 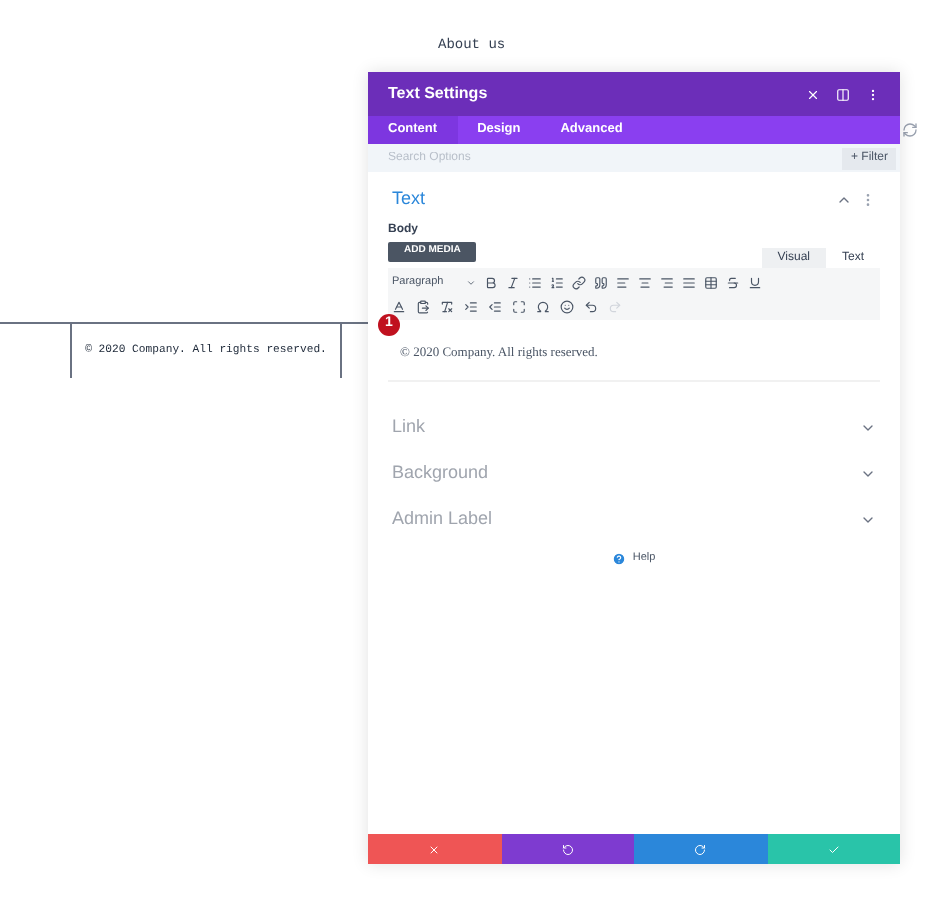 I want to click on bullet-list-icon, so click(x=535, y=282).